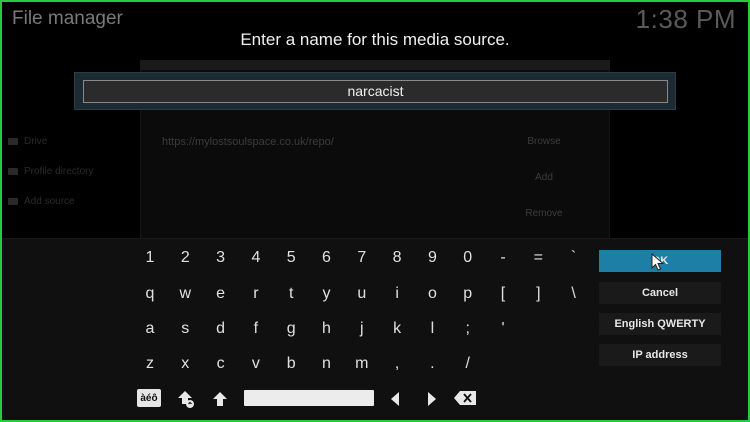 The width and height of the screenshot is (750, 422). What do you see at coordinates (291, 258) in the screenshot?
I see `key: 5` at bounding box center [291, 258].